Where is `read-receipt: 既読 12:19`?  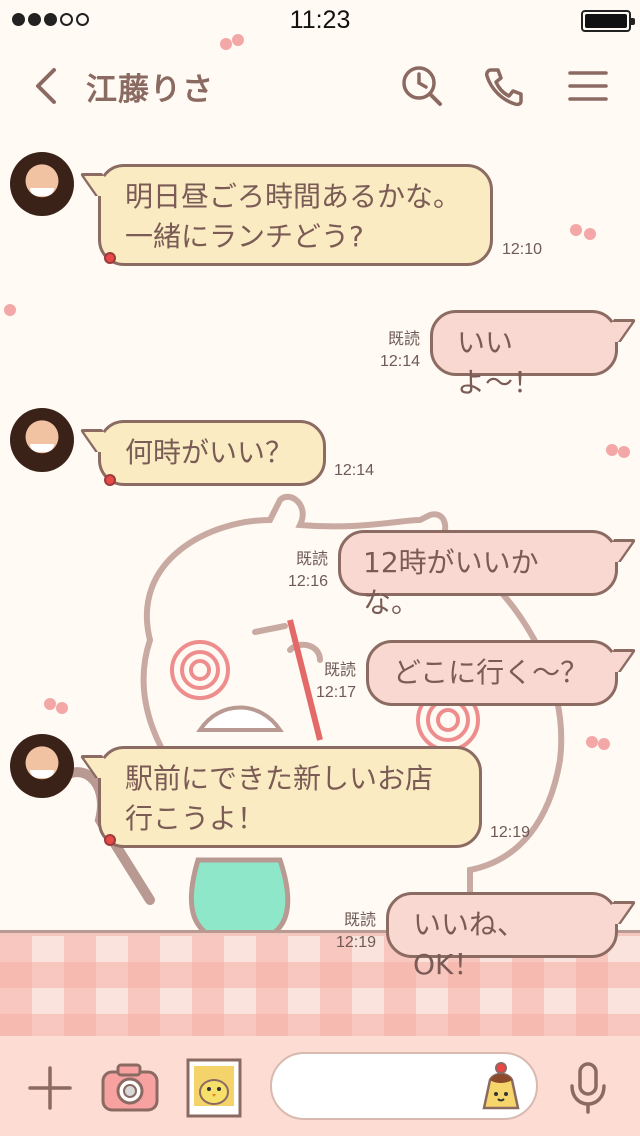
read-receipt: 既読 12:19 is located at coordinates (350, 932).